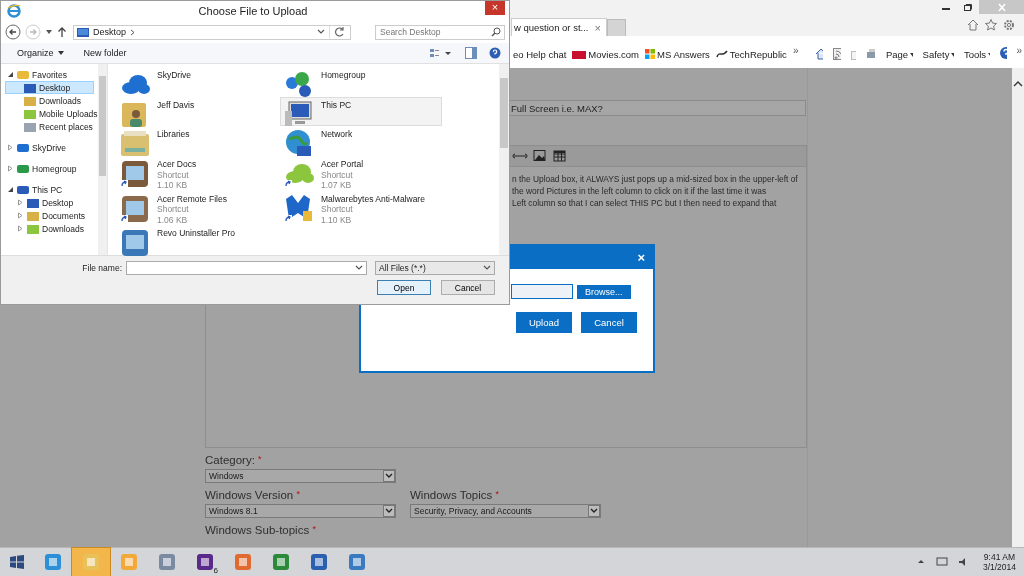 The image size is (1024, 576). I want to click on field-label: Windows Version *, so click(253, 495).